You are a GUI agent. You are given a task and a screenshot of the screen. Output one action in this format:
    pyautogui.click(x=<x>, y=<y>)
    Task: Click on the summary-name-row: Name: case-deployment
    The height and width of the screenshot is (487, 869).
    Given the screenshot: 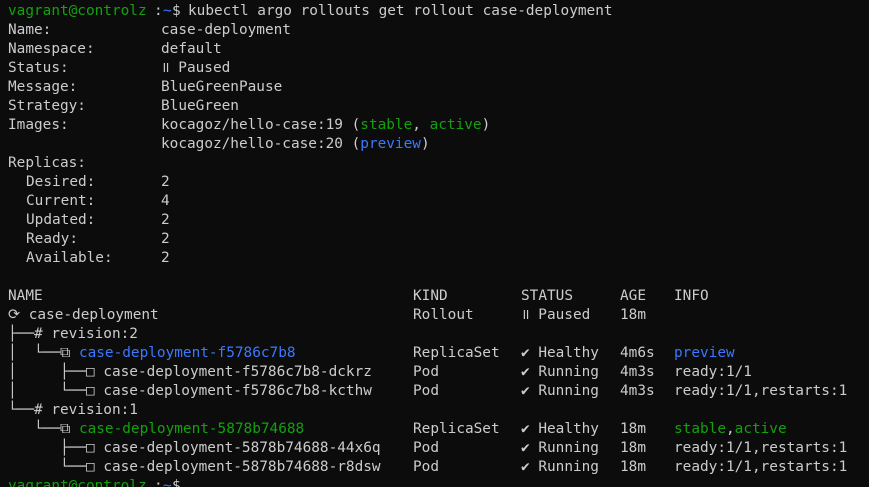 What is the action you would take?
    pyautogui.click(x=149, y=30)
    